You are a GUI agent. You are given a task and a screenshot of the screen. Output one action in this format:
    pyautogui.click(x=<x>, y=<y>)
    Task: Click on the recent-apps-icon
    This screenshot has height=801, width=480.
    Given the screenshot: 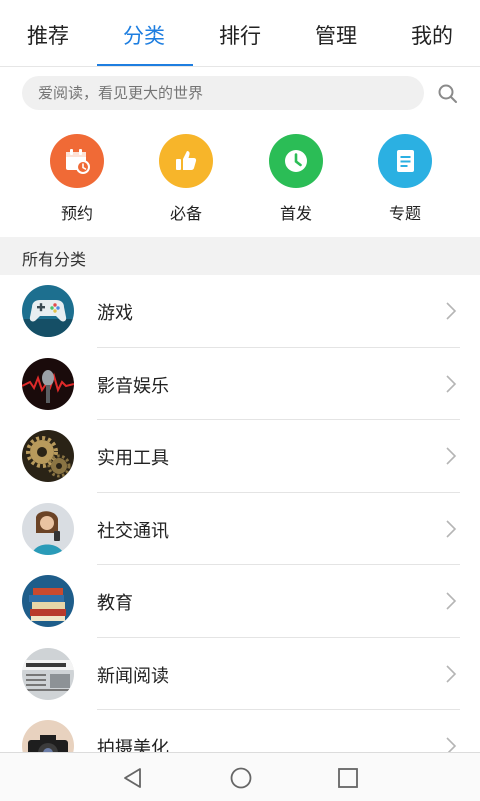 What is the action you would take?
    pyautogui.click(x=348, y=778)
    